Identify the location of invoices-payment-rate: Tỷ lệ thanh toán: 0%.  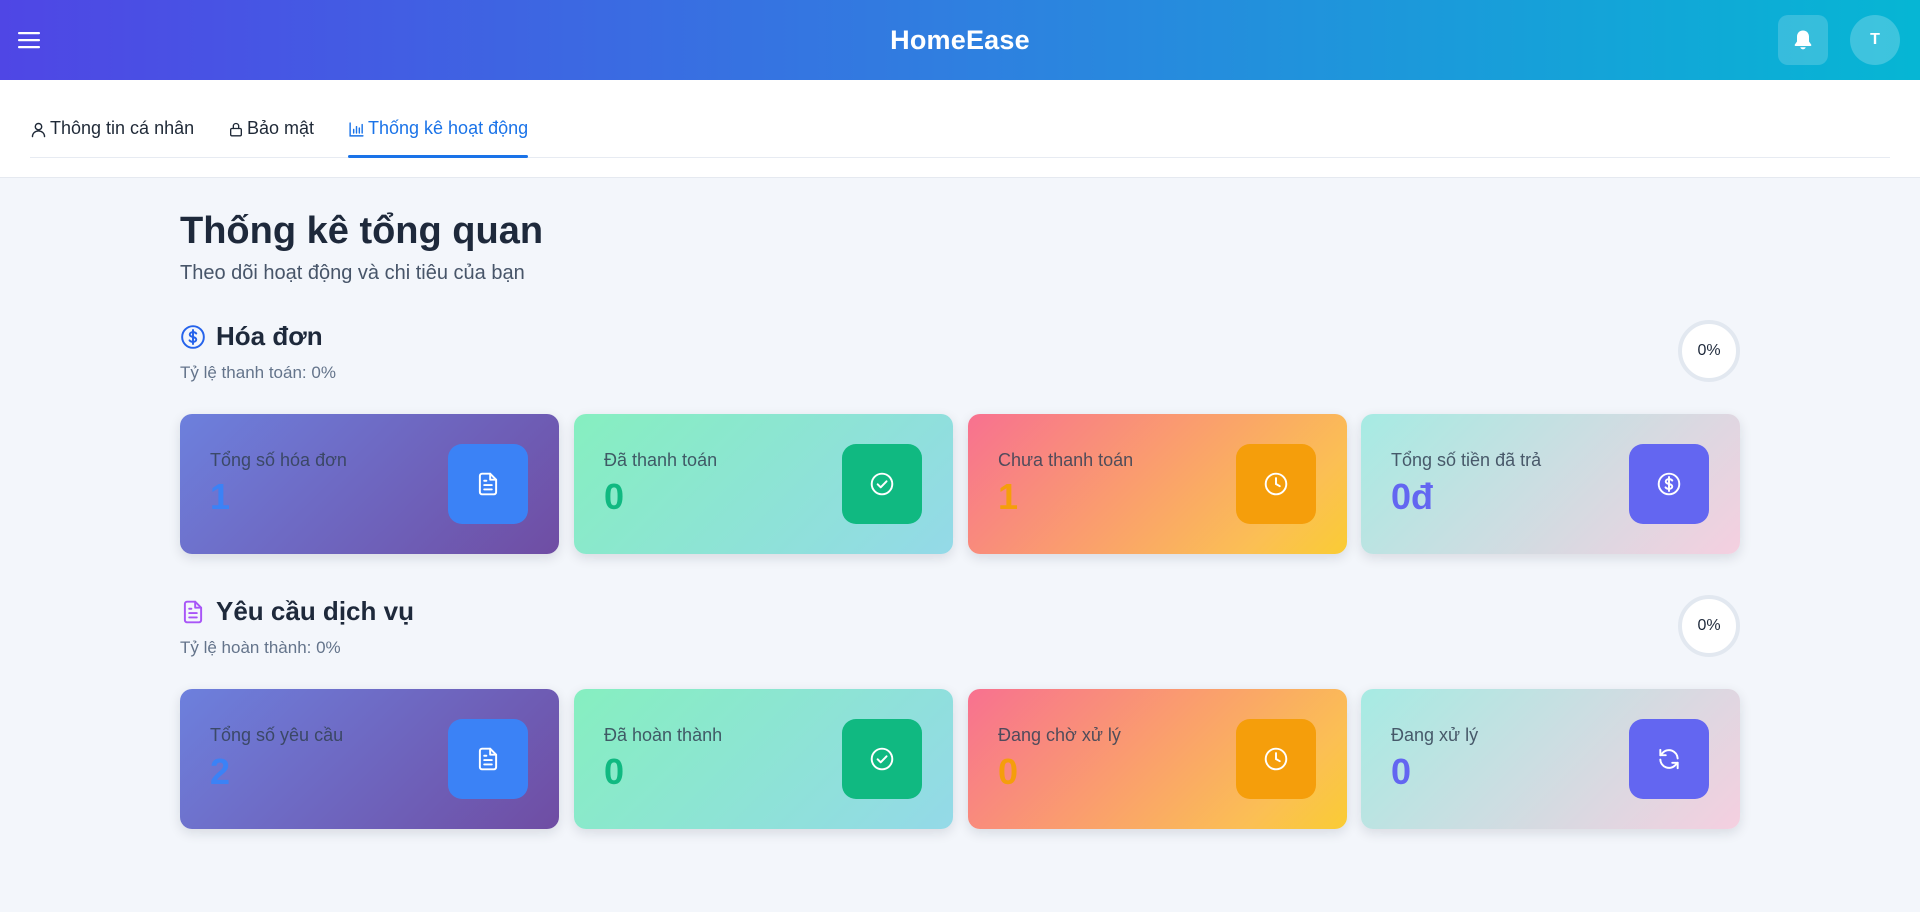
(258, 372).